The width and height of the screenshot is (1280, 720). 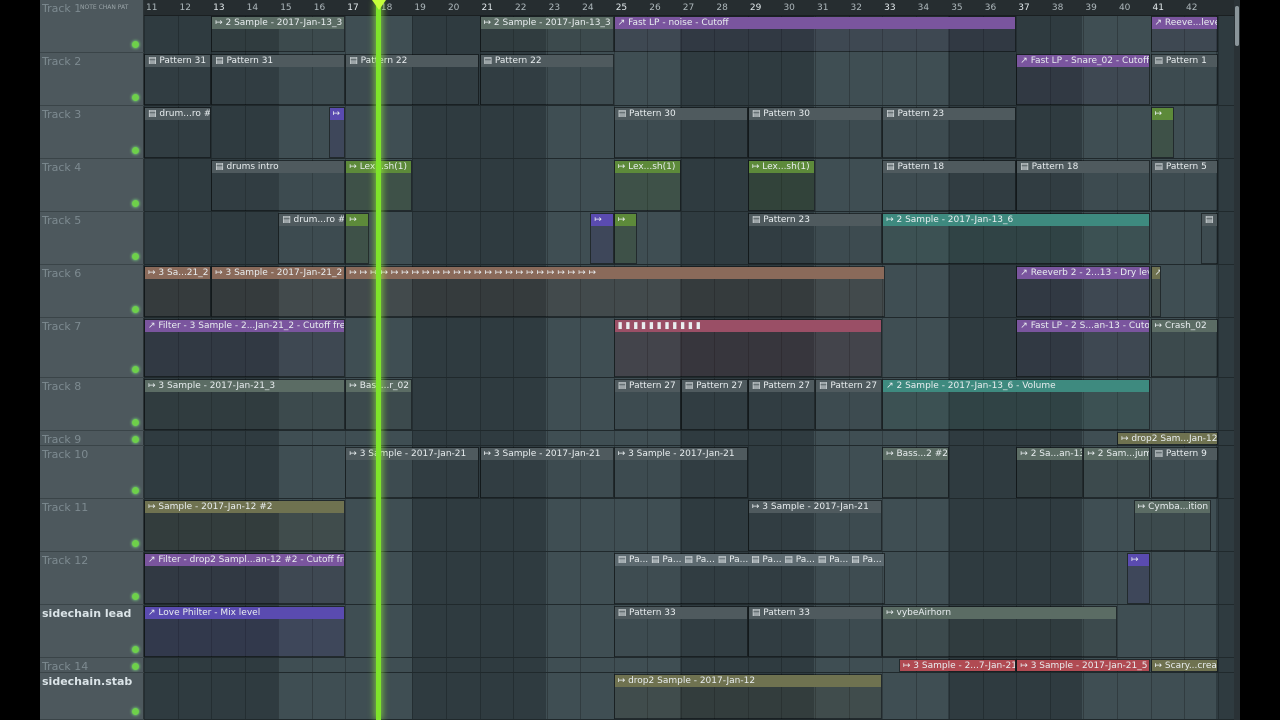 I want to click on vertical-scrollbar, so click(x=1237, y=360).